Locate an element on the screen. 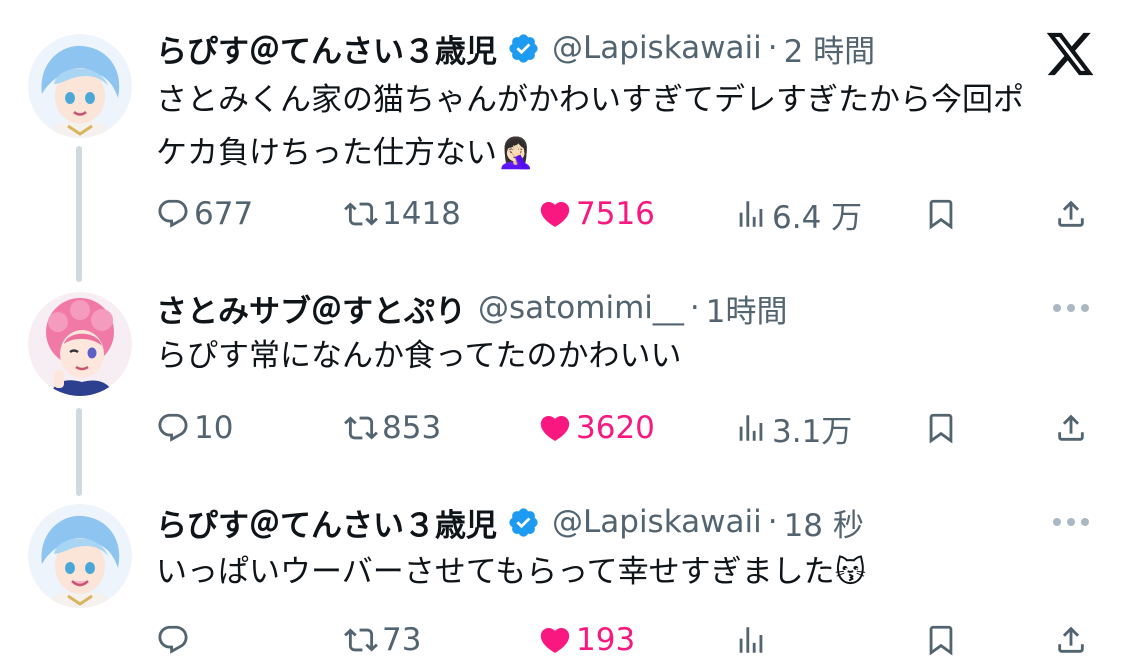  tweet-actions: 677 1418 7516 6.4 万 is located at coordinates (626, 214).